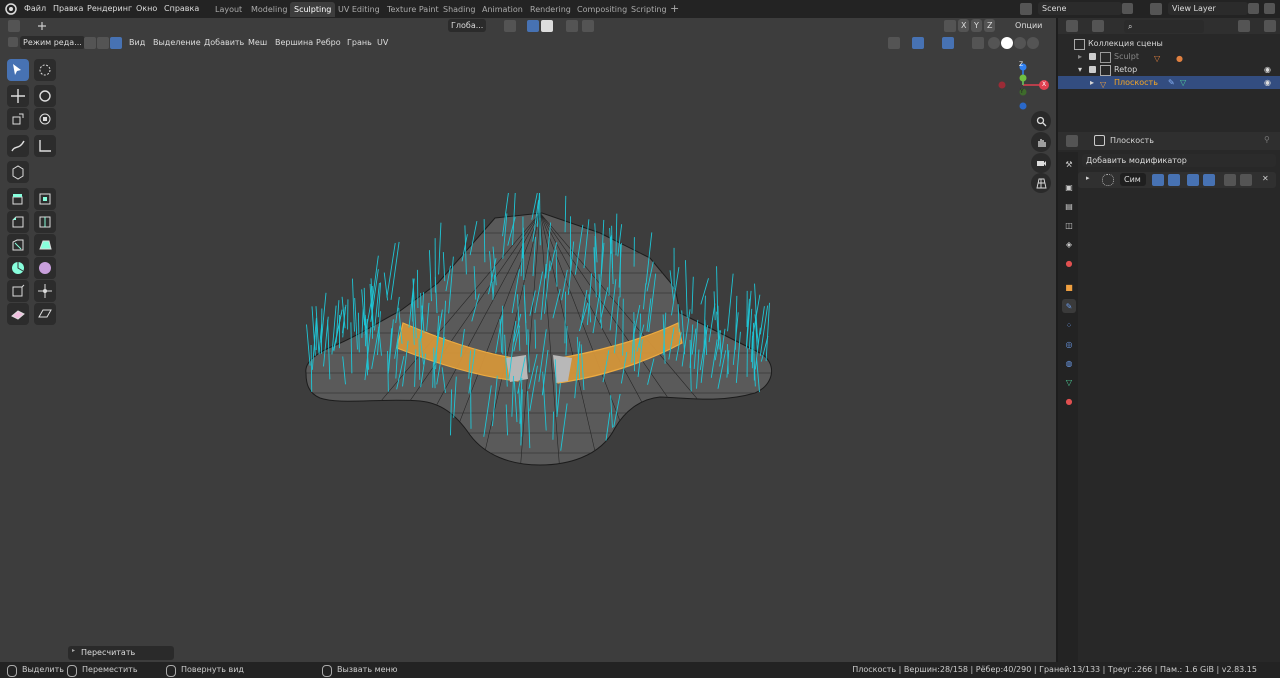 This screenshot has height=678, width=1280. Describe the element at coordinates (1174, 180) in the screenshot. I see `realtime-toggle-icon` at that location.